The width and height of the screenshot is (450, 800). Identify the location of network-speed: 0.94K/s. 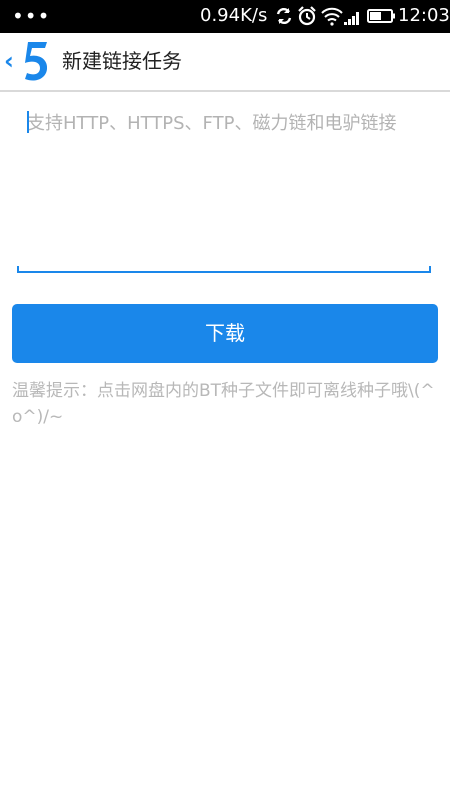
(234, 15).